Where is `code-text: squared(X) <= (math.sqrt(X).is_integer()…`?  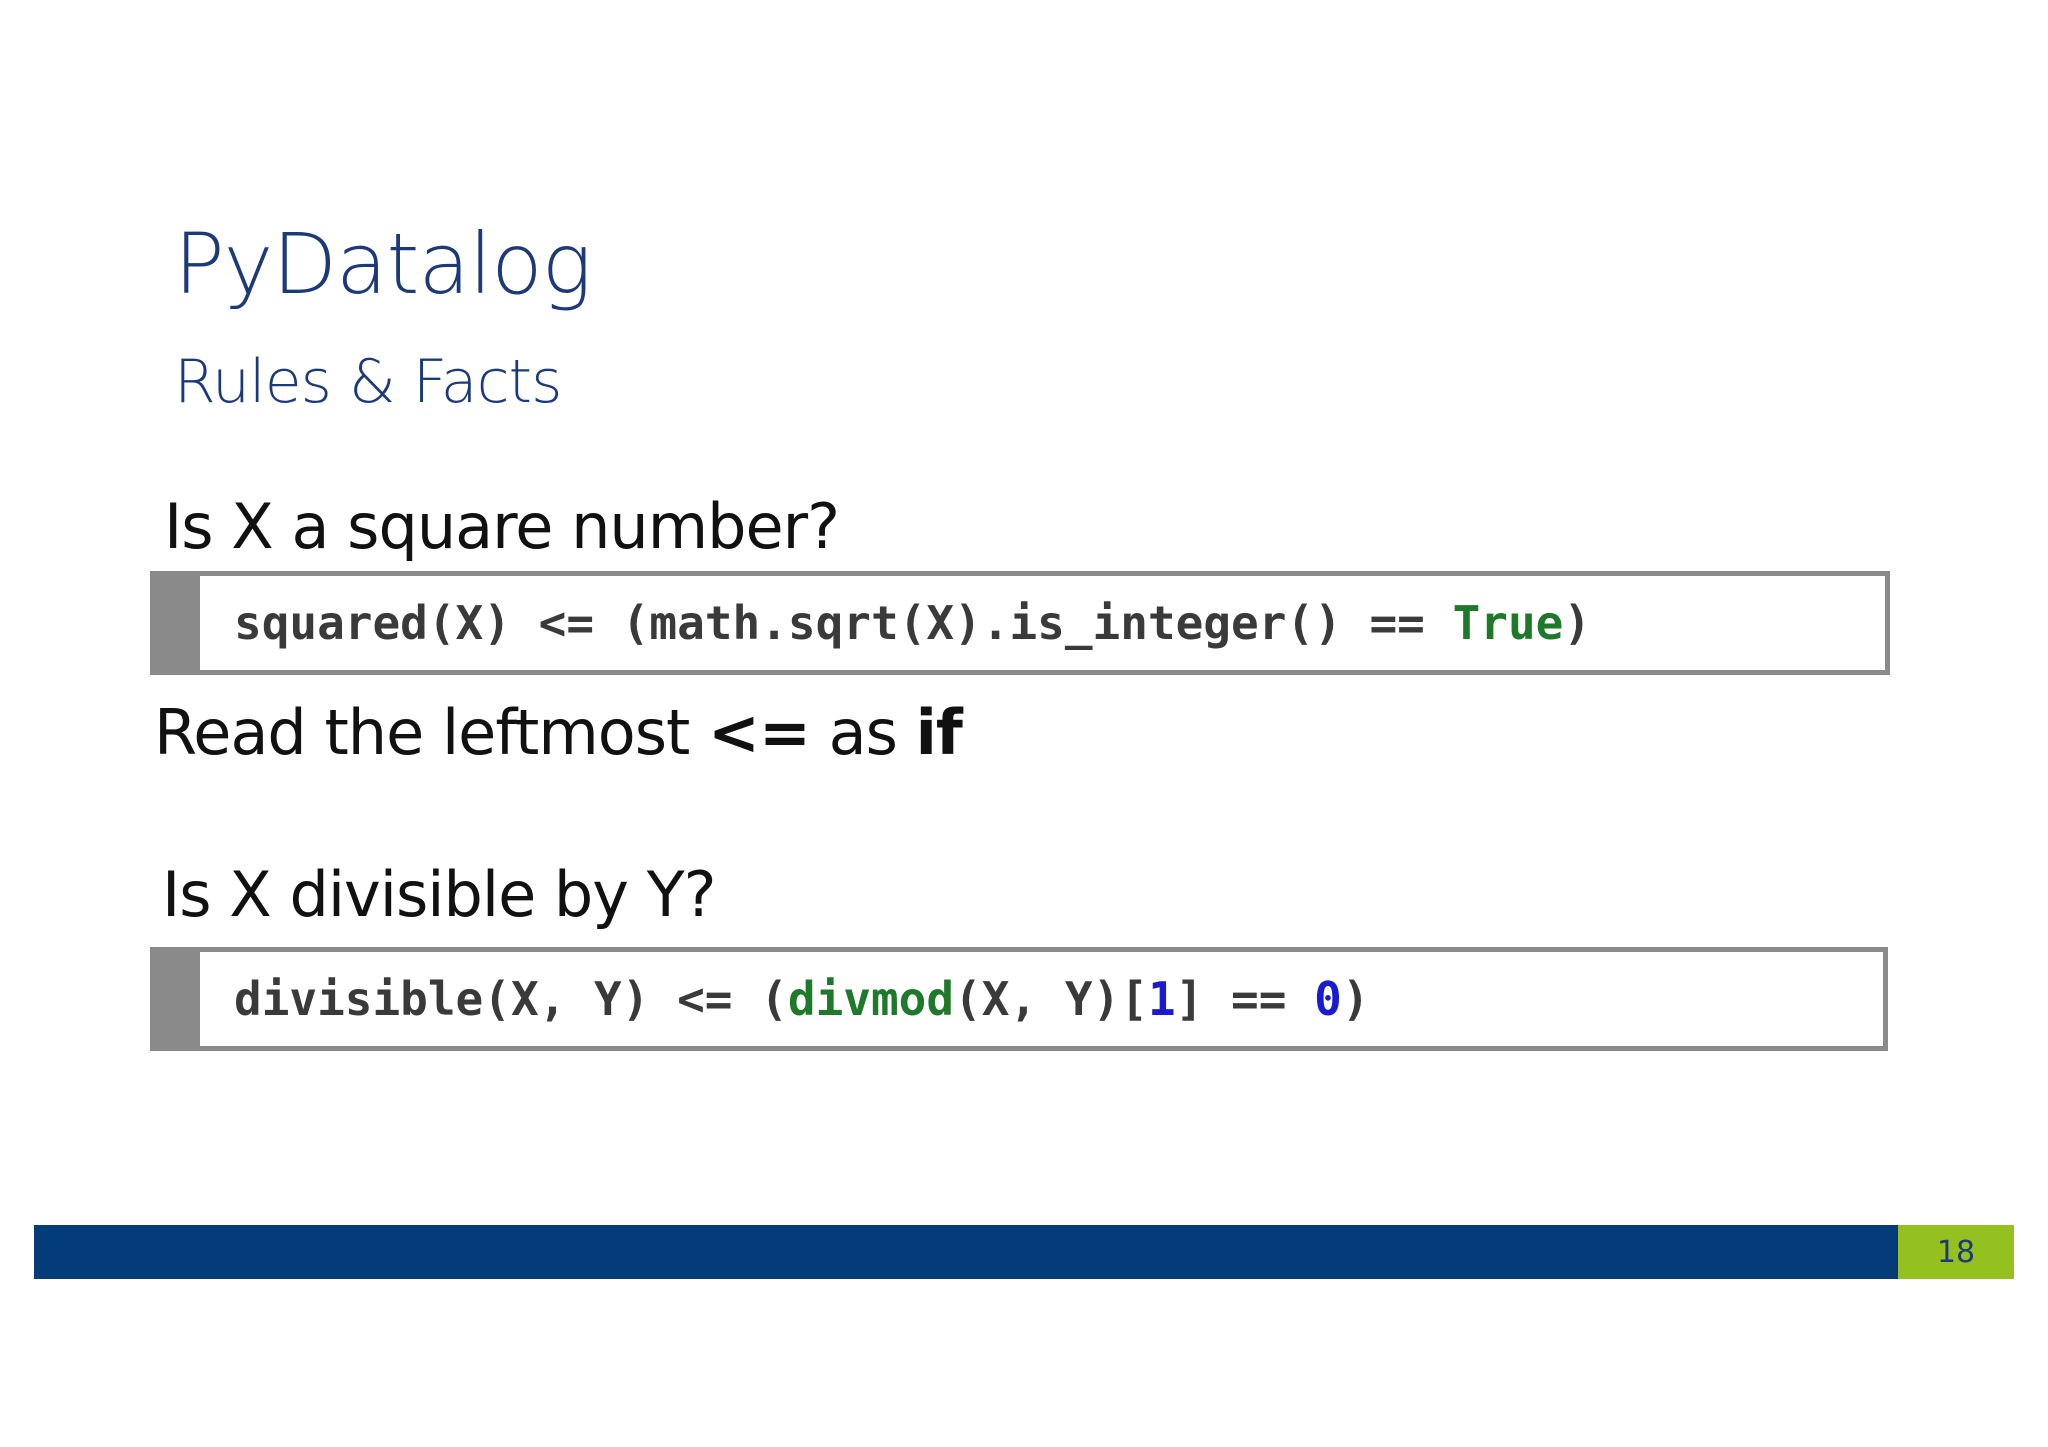
code-text: squared(X) <= (math.sqrt(X).is_integer()… is located at coordinates (843, 623).